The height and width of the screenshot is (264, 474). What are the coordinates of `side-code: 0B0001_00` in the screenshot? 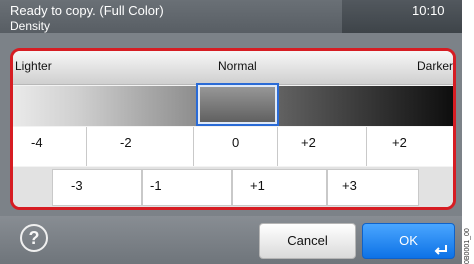 It's located at (467, 246).